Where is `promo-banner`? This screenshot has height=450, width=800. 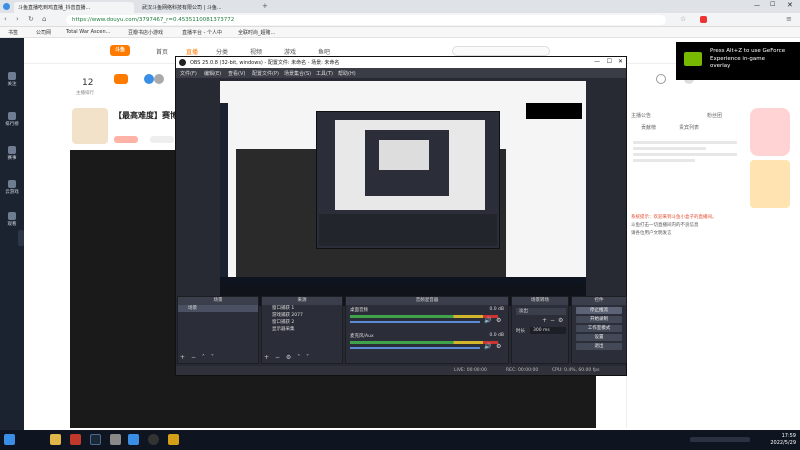
promo-banner is located at coordinates (770, 159).